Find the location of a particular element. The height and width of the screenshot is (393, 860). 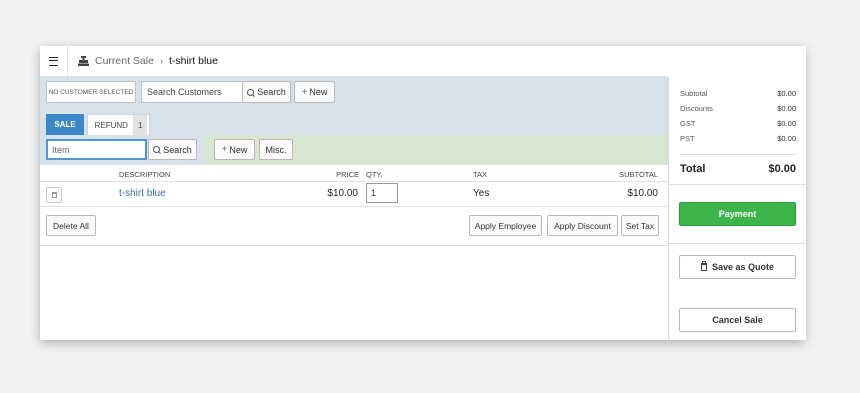

delete-all-button: Delete All is located at coordinates (71, 225).